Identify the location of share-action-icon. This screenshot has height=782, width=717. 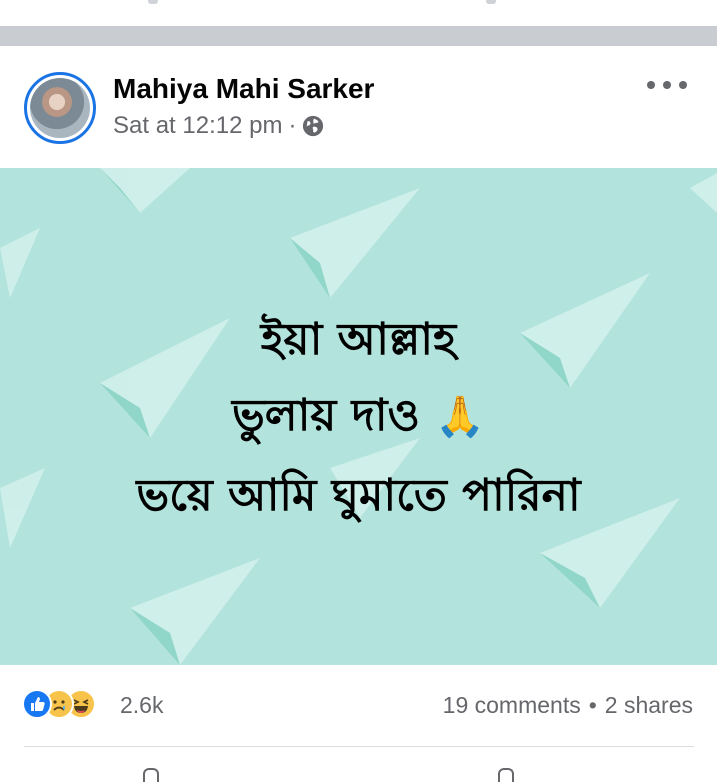
(506, 775).